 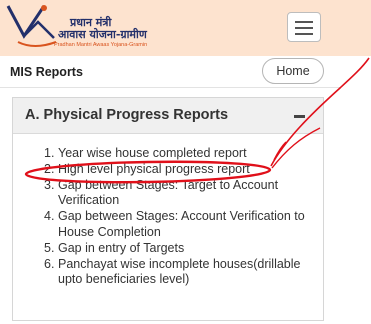 I want to click on hamburger-menu-icon, so click(x=304, y=27).